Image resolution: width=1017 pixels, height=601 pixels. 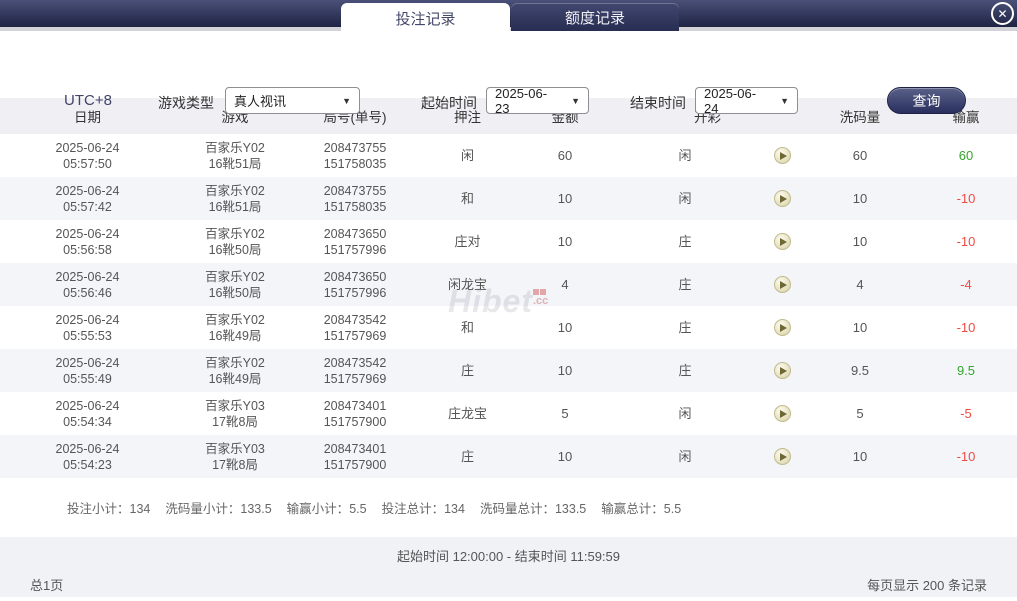 What do you see at coordinates (326, 509) in the screenshot?
I see `summary-item: 输赢小计：5.5` at bounding box center [326, 509].